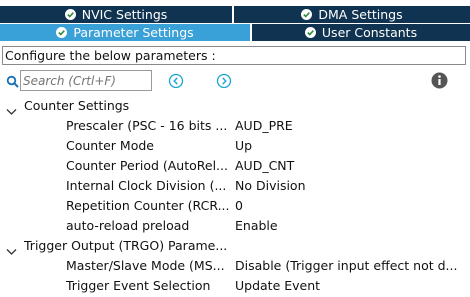  I want to click on param-row: Internal Clock Division (... No Division, so click(235, 186).